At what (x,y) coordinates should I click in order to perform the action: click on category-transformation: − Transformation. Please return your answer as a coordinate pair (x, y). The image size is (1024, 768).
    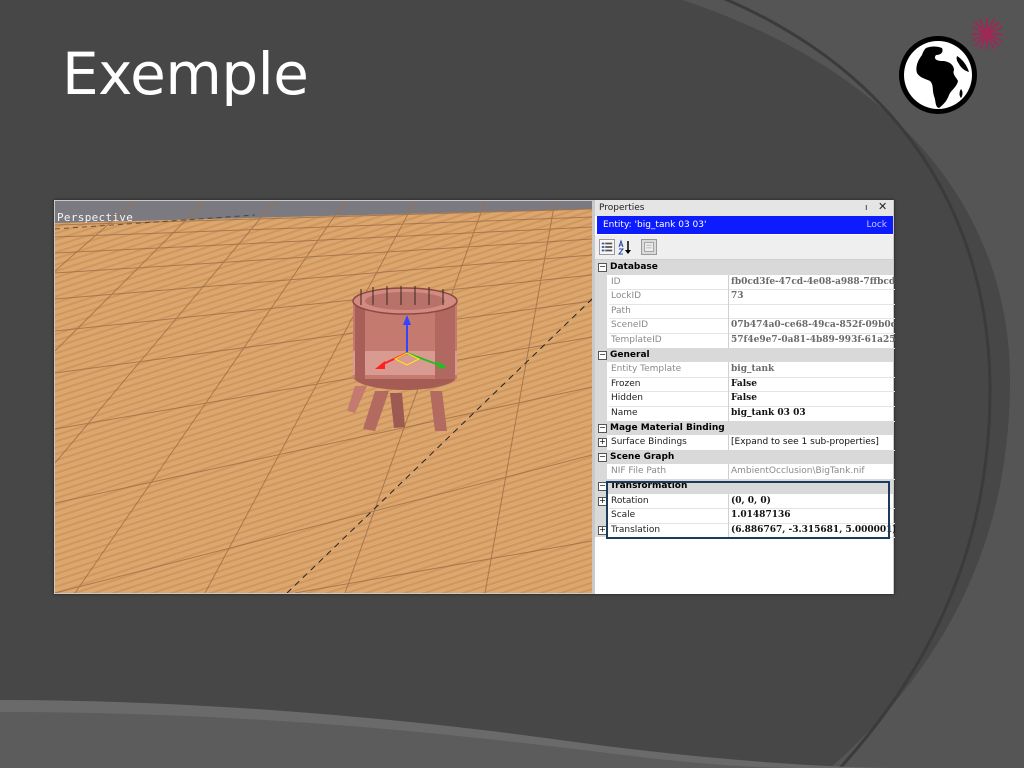
    Looking at the image, I should click on (744, 486).